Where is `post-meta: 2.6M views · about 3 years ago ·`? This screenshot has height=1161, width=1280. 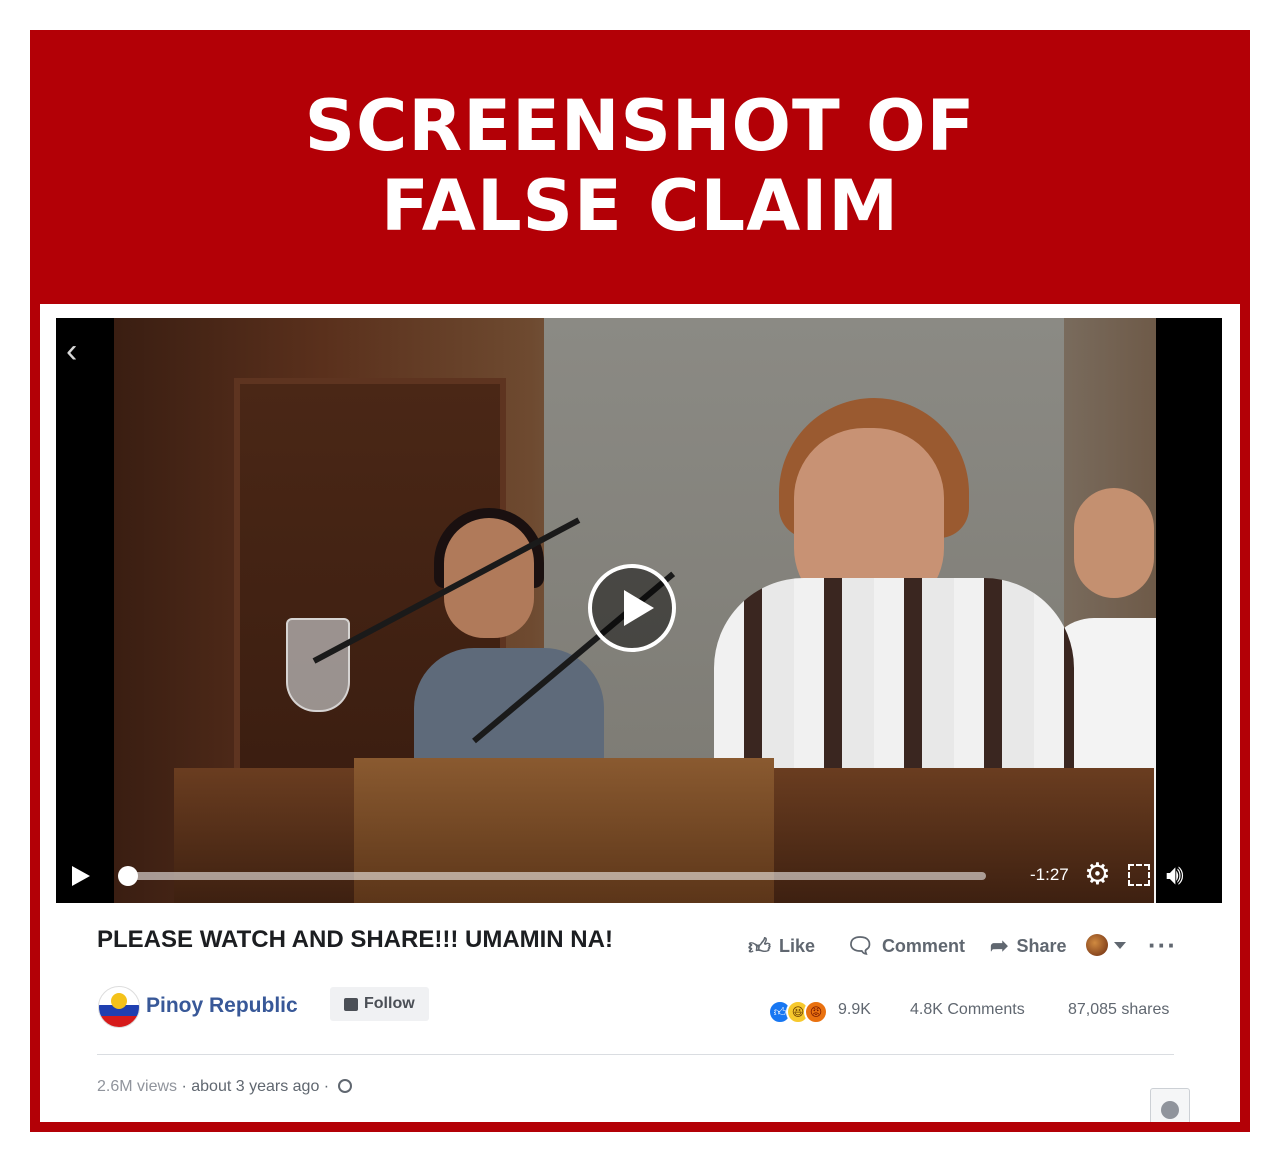 post-meta: 2.6M views · about 3 years ago · is located at coordinates (224, 1087).